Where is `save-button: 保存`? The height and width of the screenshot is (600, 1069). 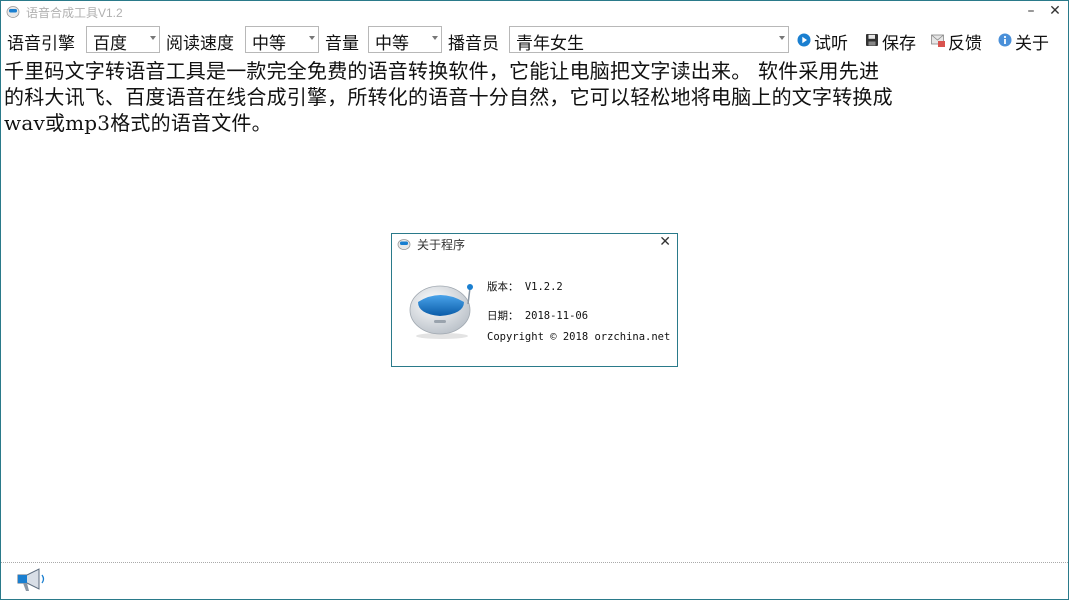
save-button: 保存 is located at coordinates (892, 41).